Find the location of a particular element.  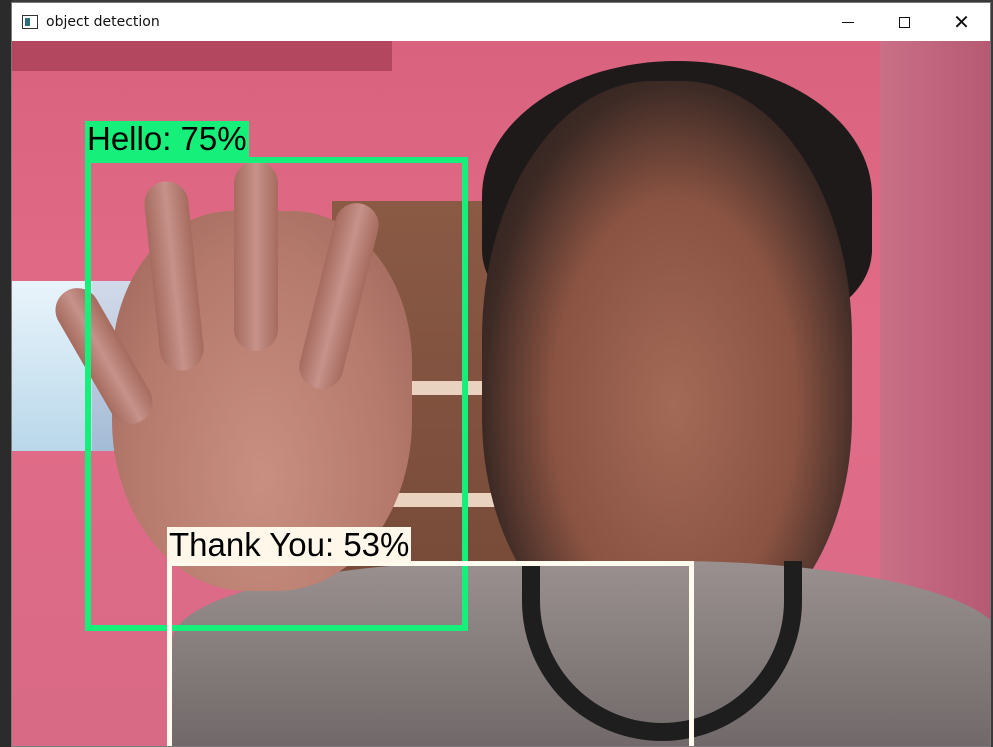

maximize-icon is located at coordinates (904, 22).